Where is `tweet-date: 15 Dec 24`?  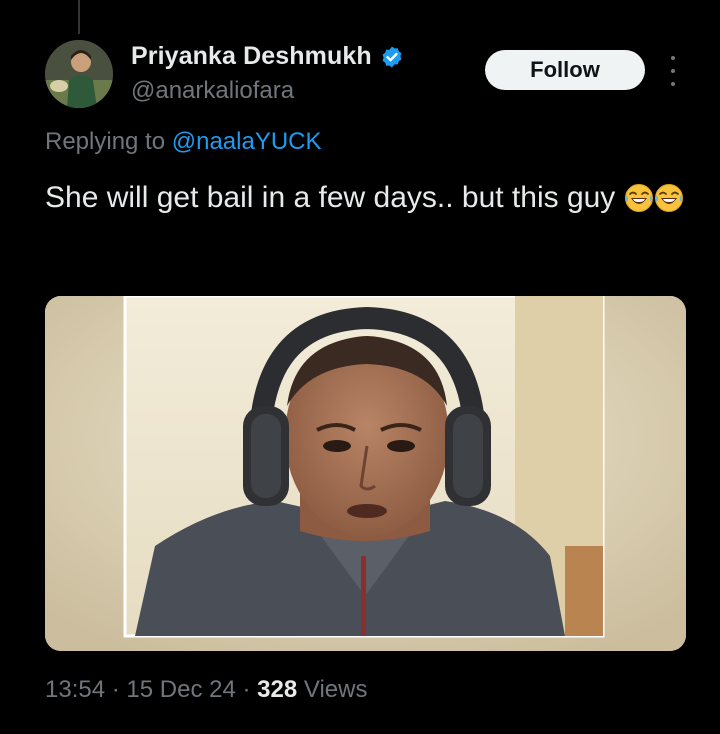 tweet-date: 15 Dec 24 is located at coordinates (180, 689).